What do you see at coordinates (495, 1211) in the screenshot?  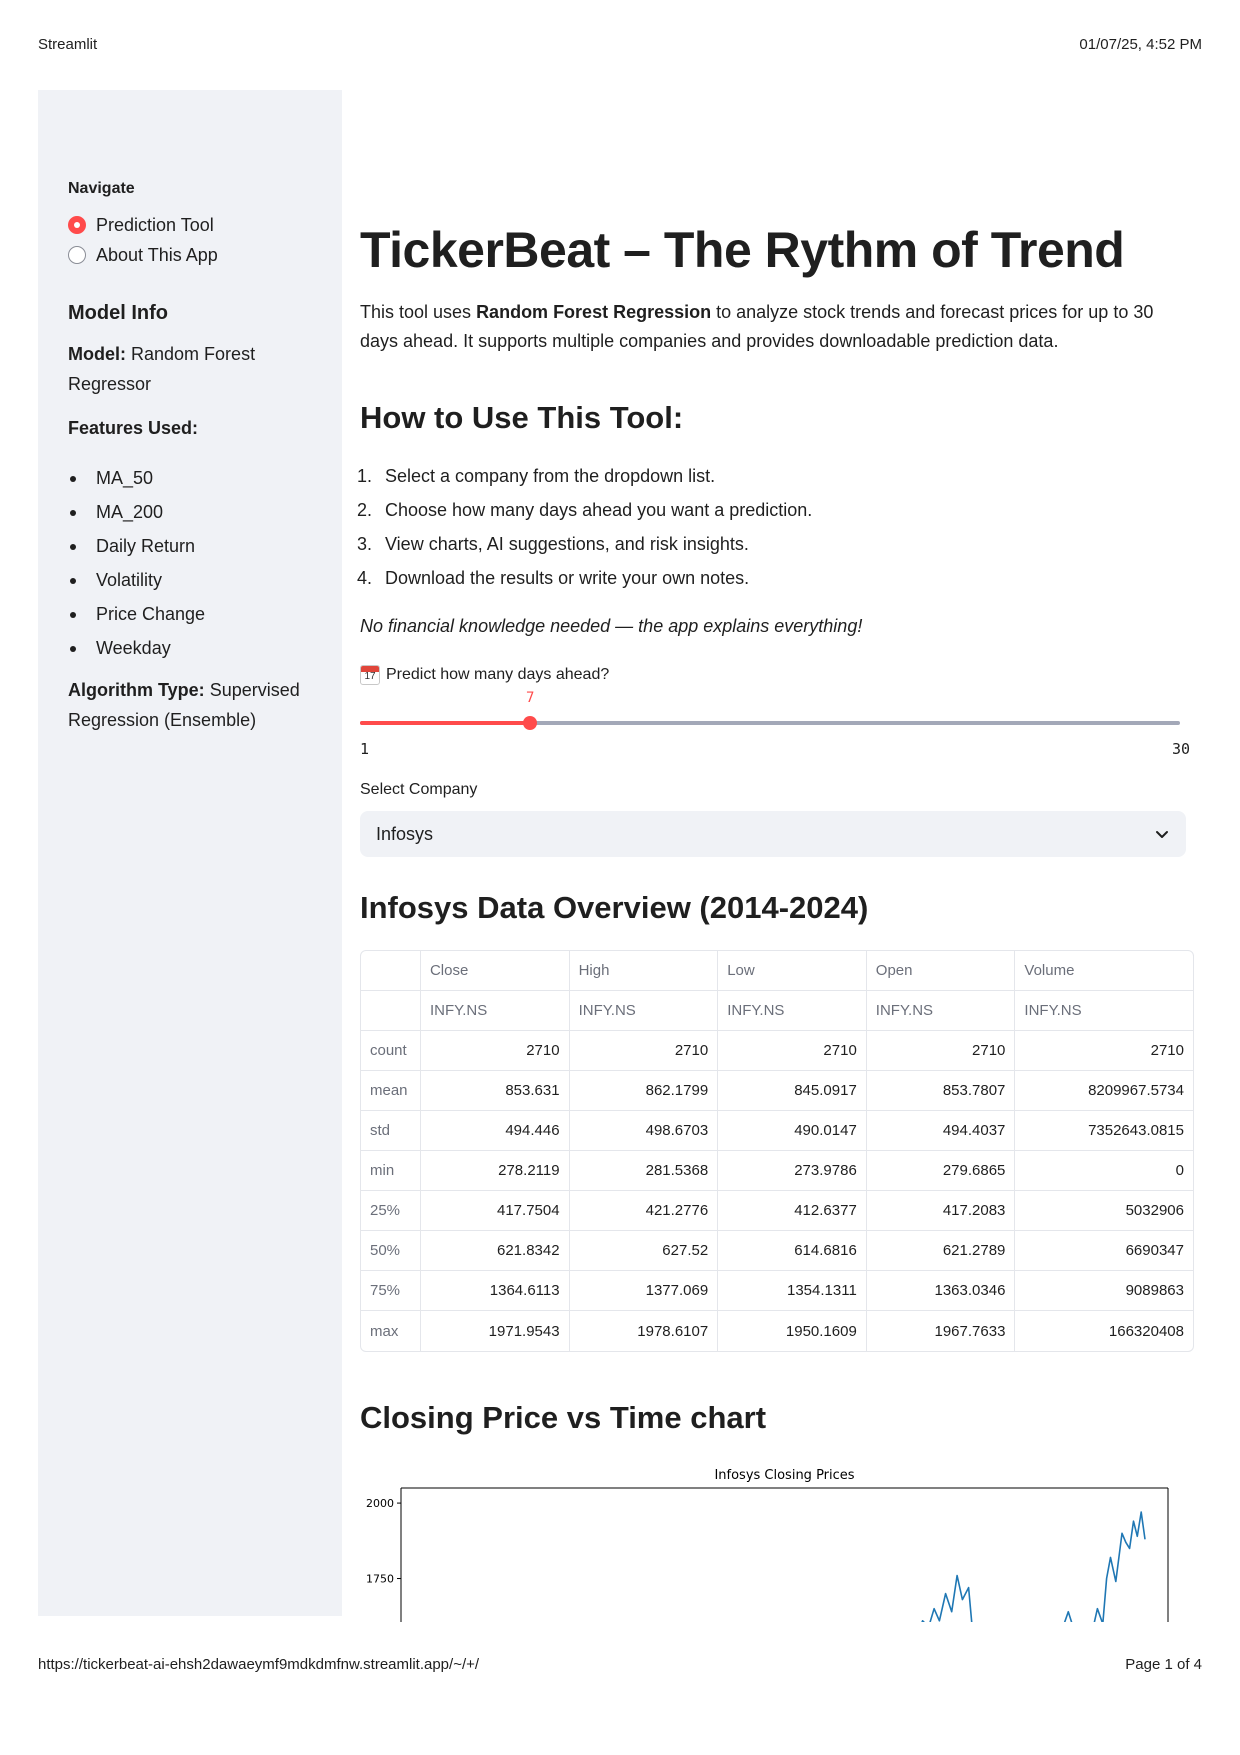 I see `table-cell: 417.7504` at bounding box center [495, 1211].